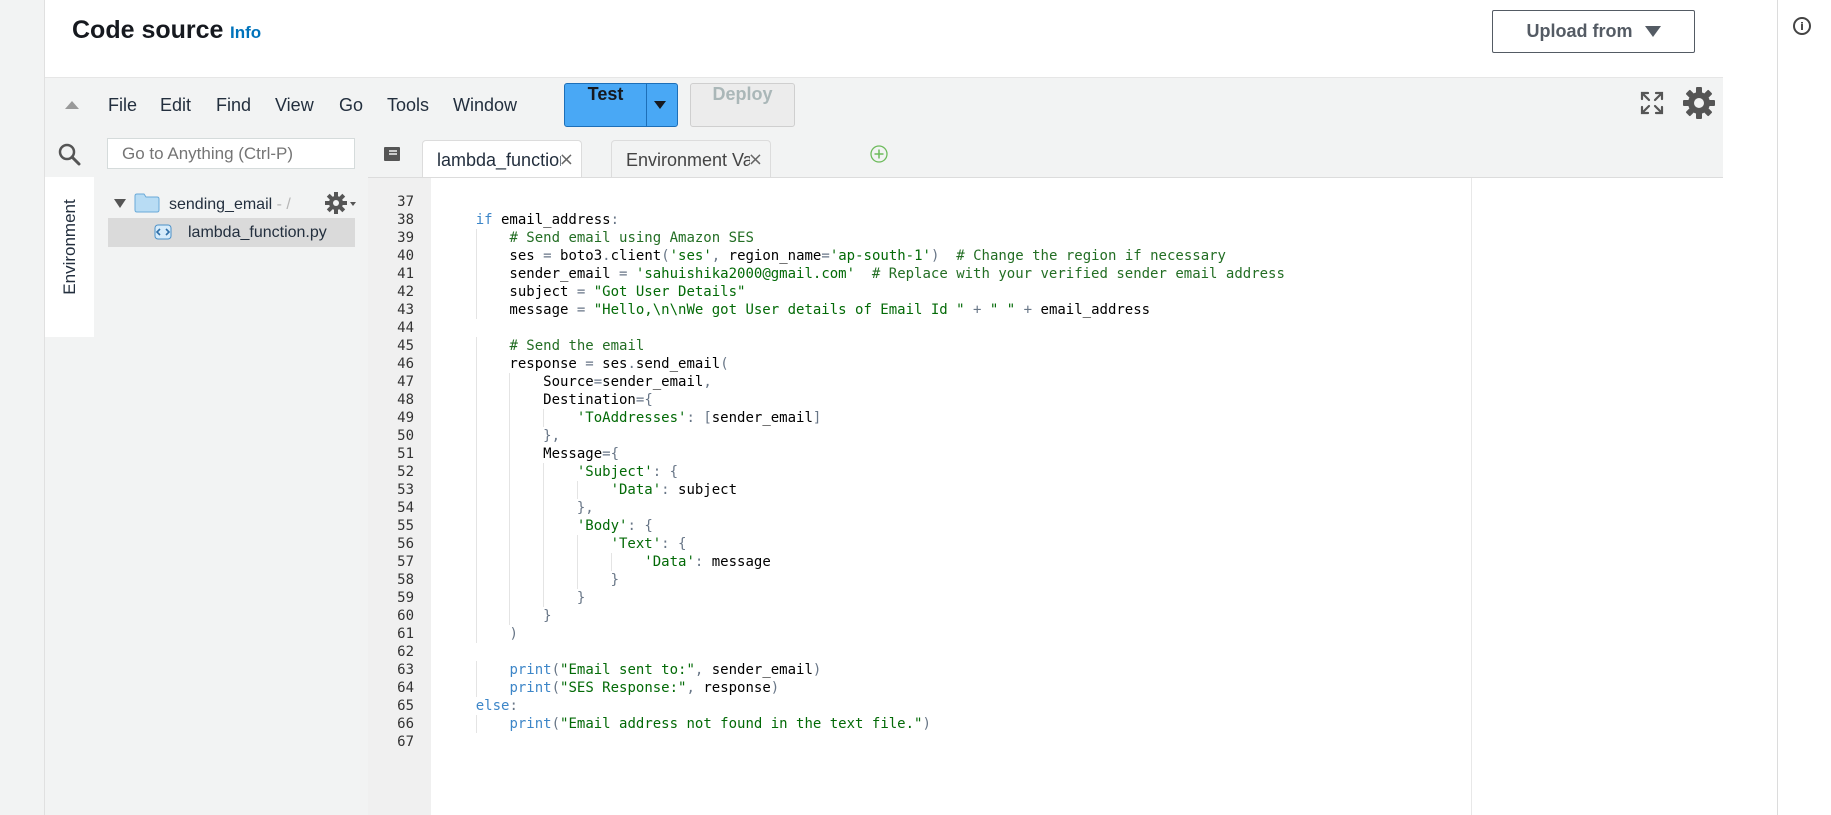  I want to click on panel-header: Code source Info Upload from, so click(884, 38).